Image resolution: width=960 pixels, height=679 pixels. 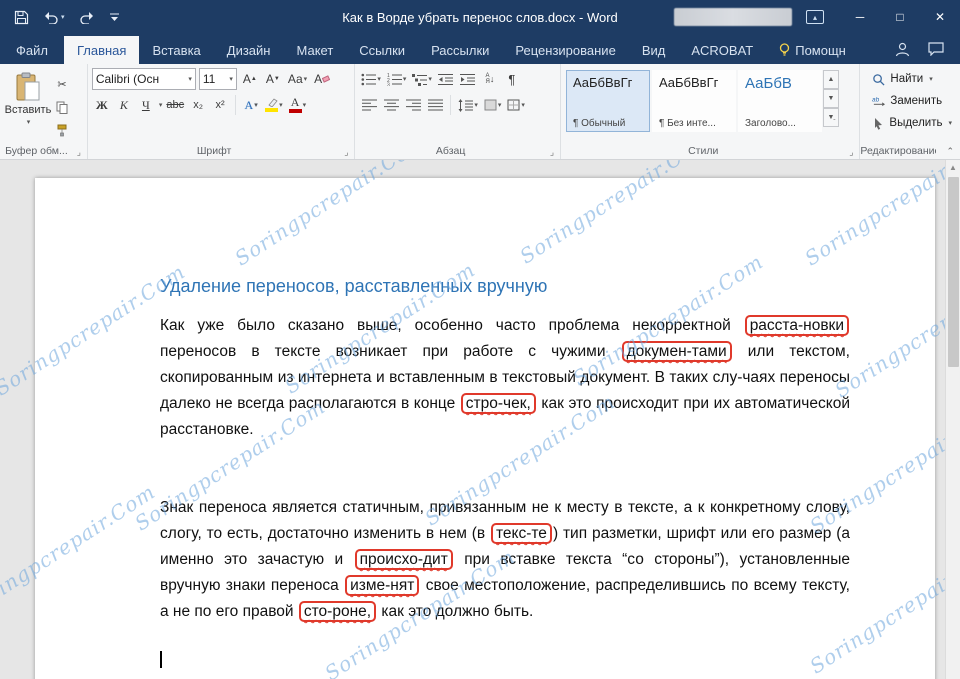 What do you see at coordinates (251, 105) in the screenshot?
I see `text-effects-button: А ▾` at bounding box center [251, 105].